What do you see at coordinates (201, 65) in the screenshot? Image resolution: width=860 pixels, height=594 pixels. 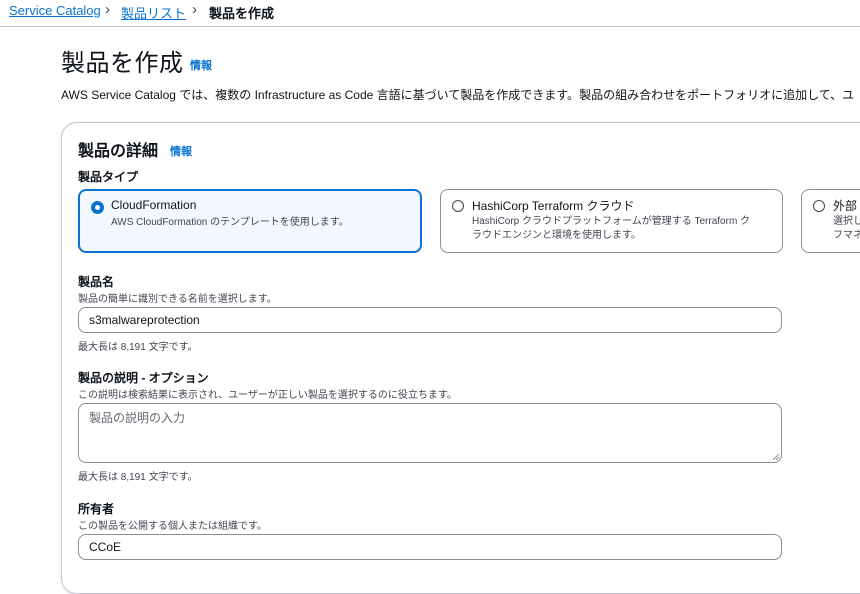 I see `info-link: 情報` at bounding box center [201, 65].